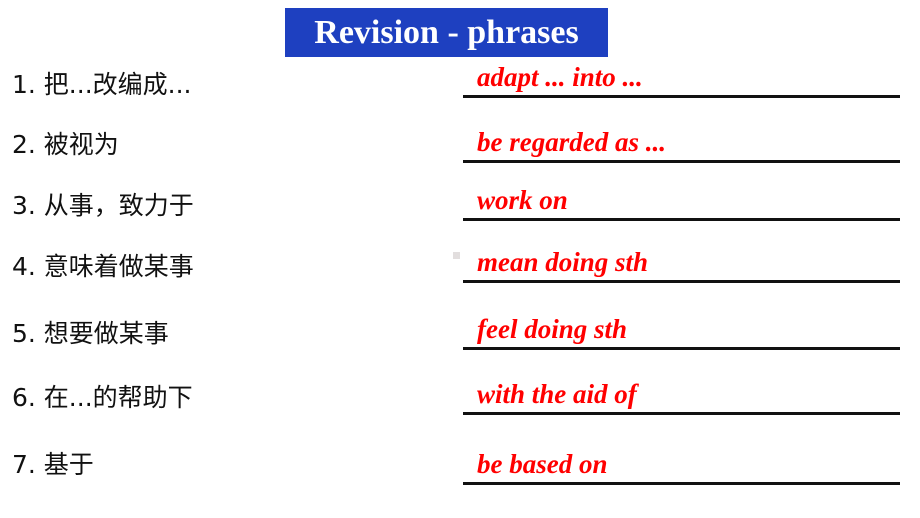 The height and width of the screenshot is (518, 920). What do you see at coordinates (681, 328) in the screenshot?
I see `answer-row-5: feel doing sth` at bounding box center [681, 328].